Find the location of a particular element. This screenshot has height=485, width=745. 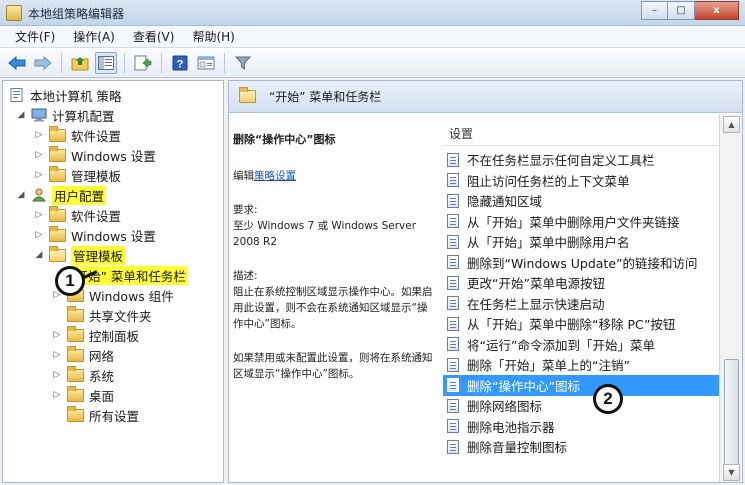

window-controls: – □ x is located at coordinates (690, 11).